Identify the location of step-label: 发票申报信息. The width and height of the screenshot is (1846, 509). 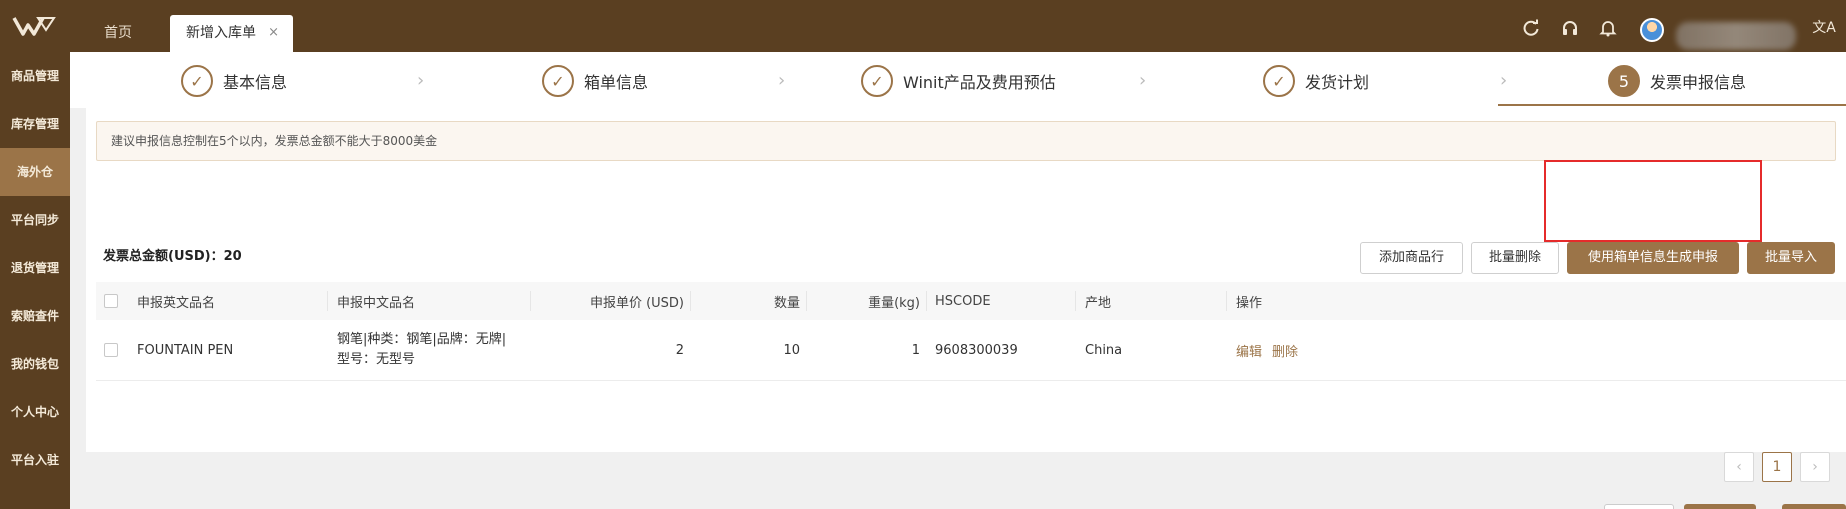
(1698, 82).